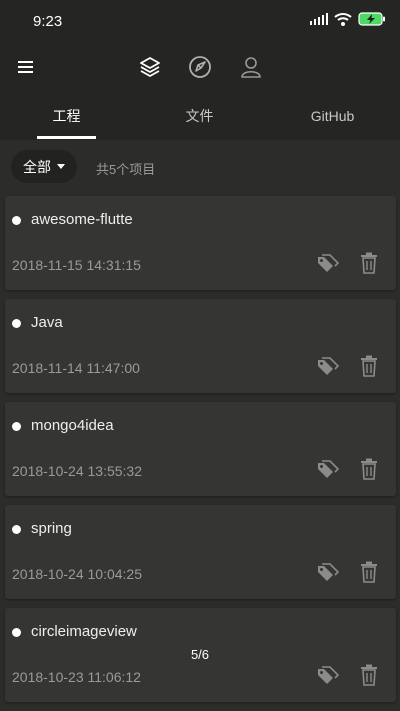 The image size is (400, 711). What do you see at coordinates (82, 219) in the screenshot?
I see `project-name: awesome-flutte` at bounding box center [82, 219].